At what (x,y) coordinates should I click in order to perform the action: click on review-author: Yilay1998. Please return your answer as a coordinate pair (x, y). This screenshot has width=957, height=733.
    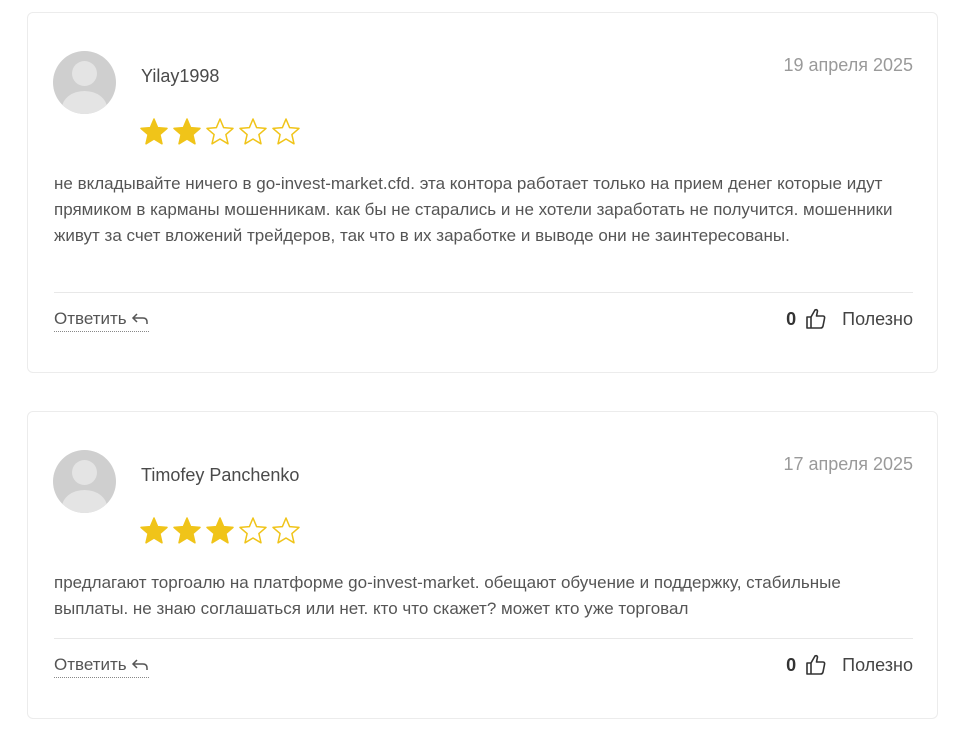
    Looking at the image, I should click on (180, 76).